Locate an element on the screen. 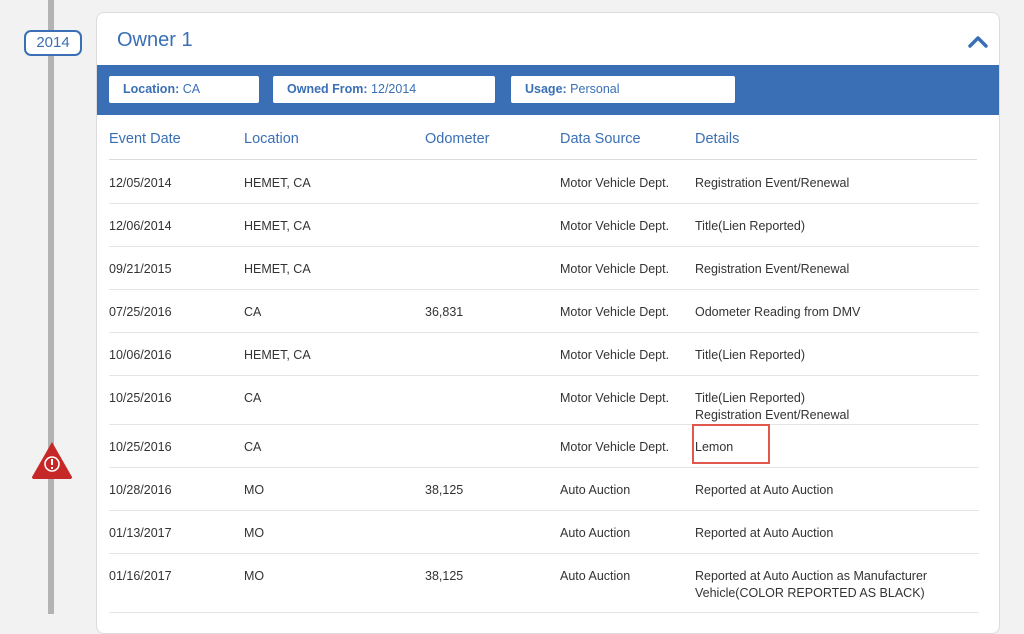 The width and height of the screenshot is (1024, 634). timeline-line is located at coordinates (51, 307).